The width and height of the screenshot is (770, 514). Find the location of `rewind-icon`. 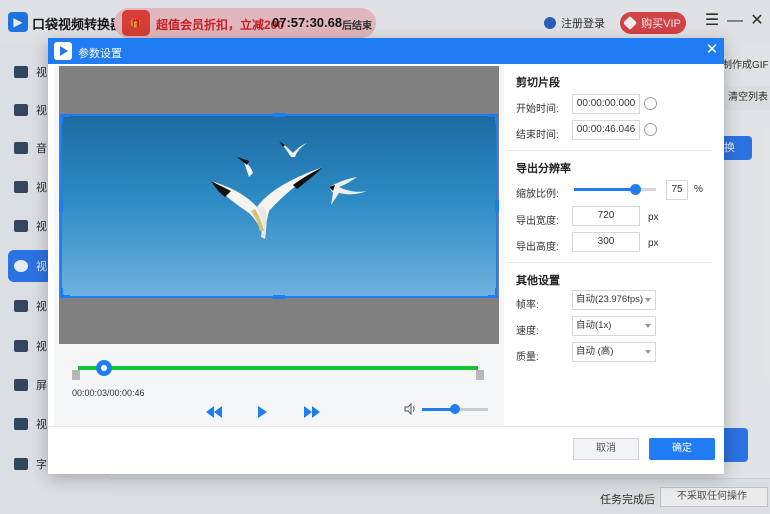

rewind-icon is located at coordinates (215, 412).